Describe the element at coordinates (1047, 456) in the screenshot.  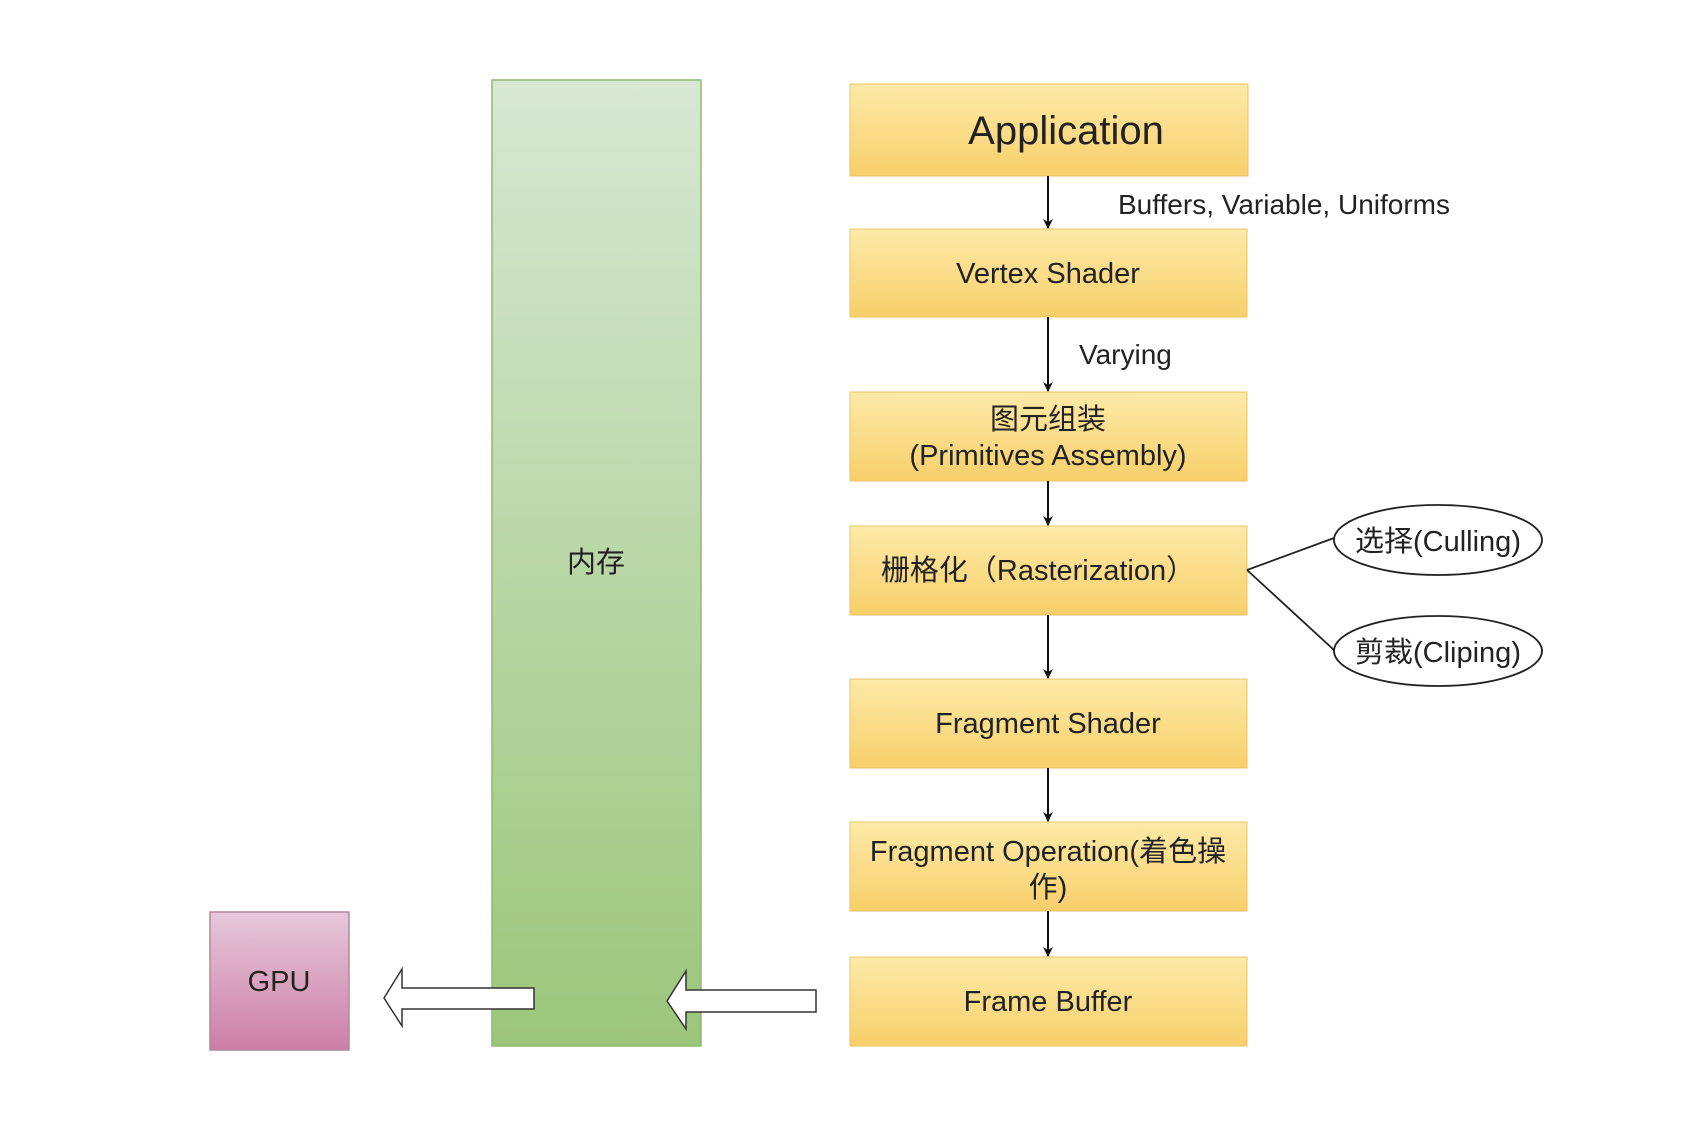
I see `stage-label: (Primitives Assembly)` at that location.